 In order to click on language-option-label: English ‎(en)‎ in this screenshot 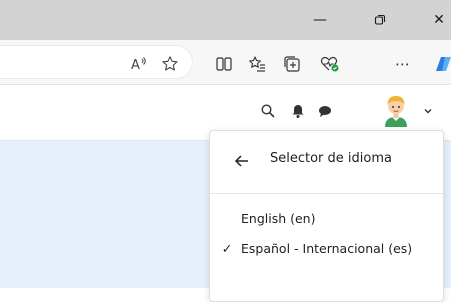, I will do `click(278, 218)`.